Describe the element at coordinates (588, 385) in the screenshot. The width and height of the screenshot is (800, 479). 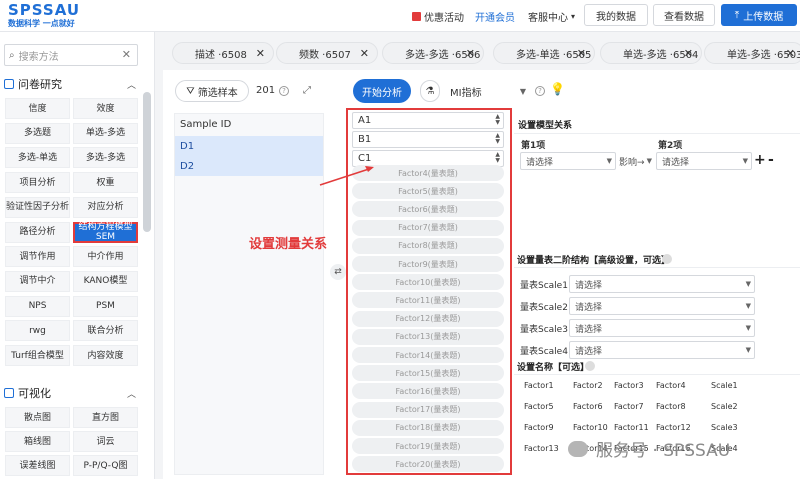
I see `name-input: Factor2` at that location.